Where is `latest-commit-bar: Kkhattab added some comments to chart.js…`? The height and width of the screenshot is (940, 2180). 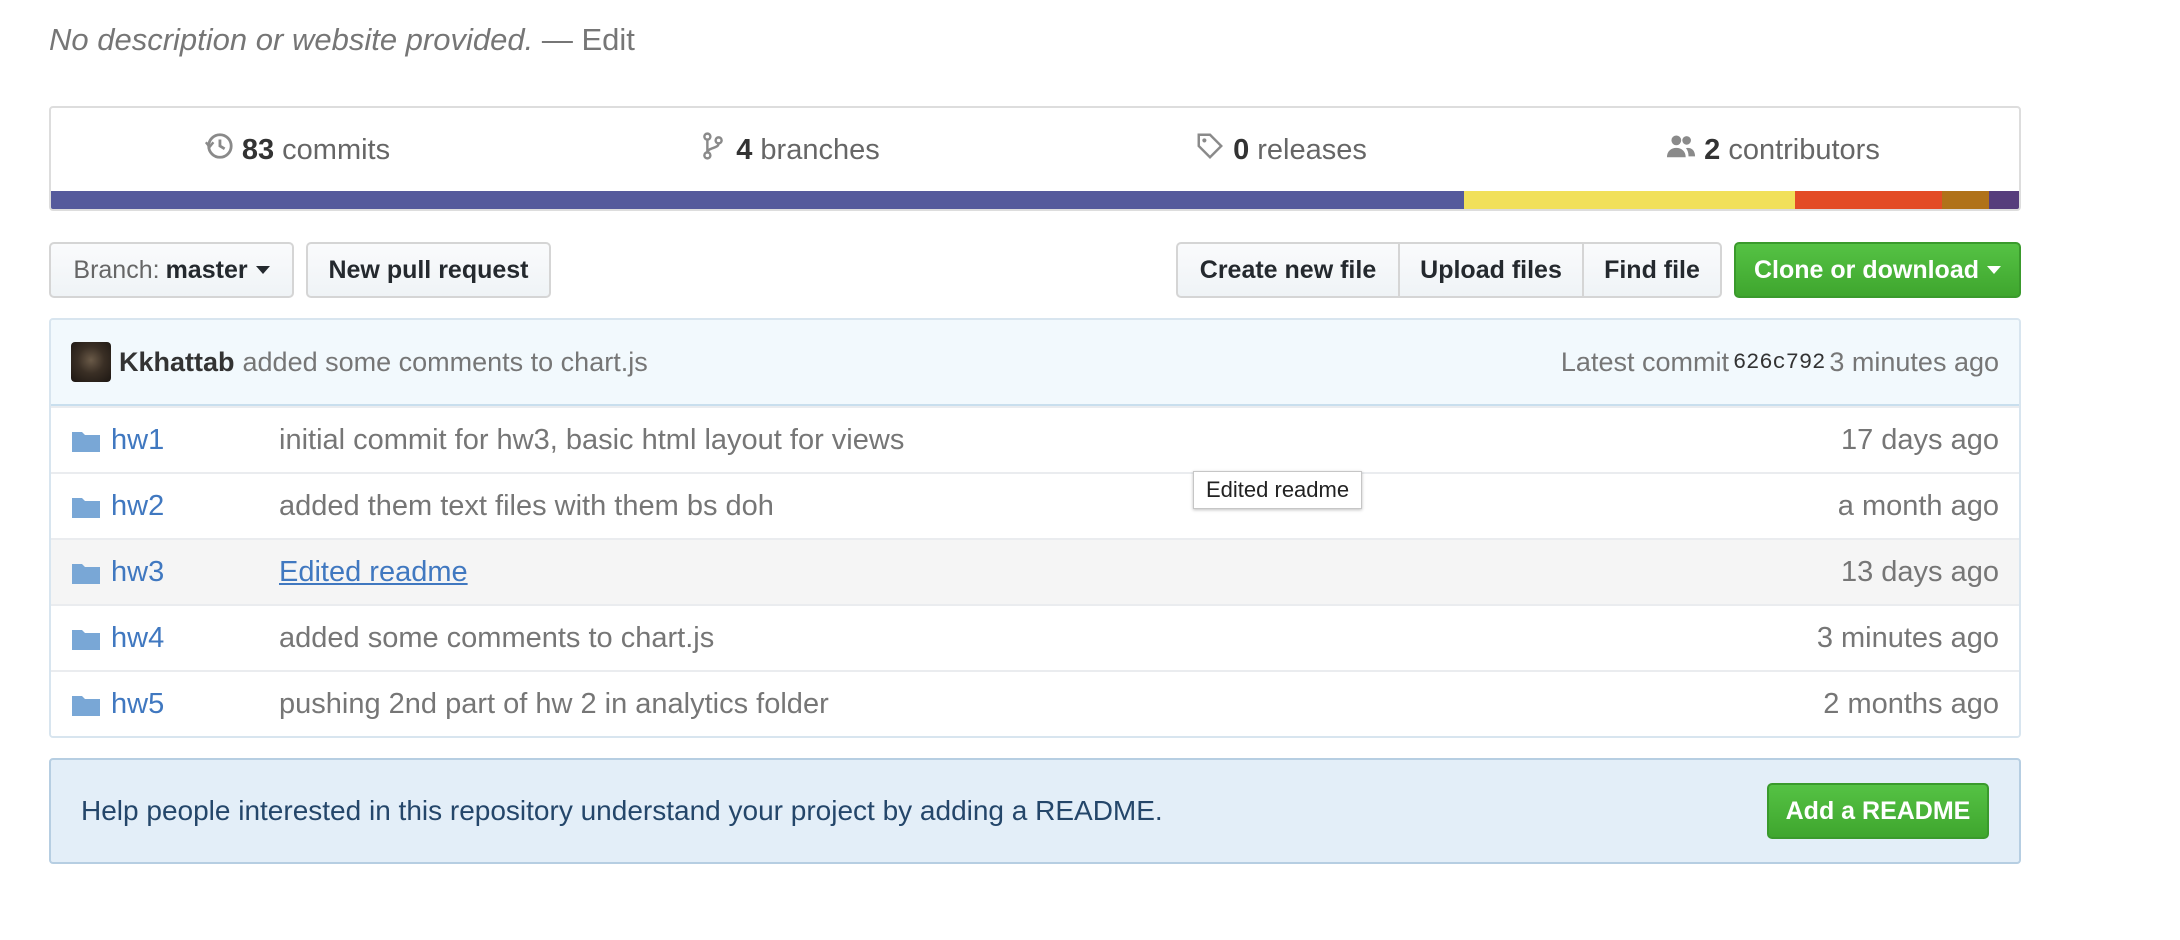
latest-commit-bar: Kkhattab added some comments to chart.js… is located at coordinates (1035, 363).